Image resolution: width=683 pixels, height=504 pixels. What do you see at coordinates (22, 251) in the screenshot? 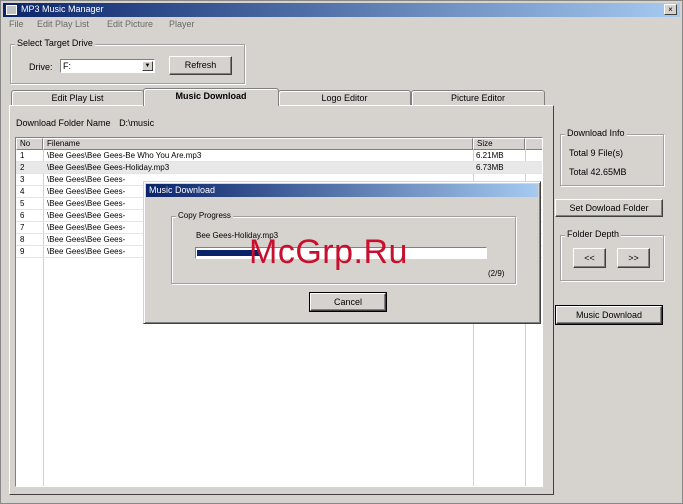
I see `row-number: 9` at bounding box center [22, 251].